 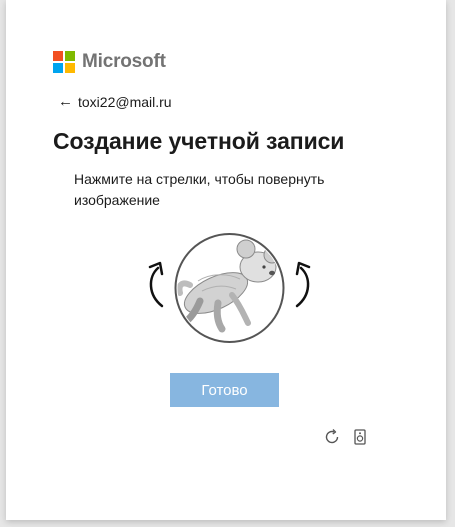 What do you see at coordinates (346, 437) in the screenshot?
I see `challenge-tools` at bounding box center [346, 437].